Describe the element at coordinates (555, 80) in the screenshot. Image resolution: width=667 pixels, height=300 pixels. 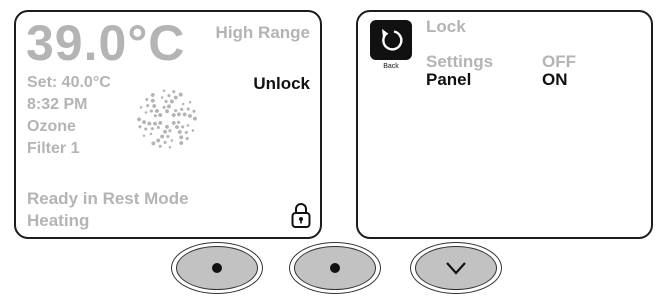
I see `panel-lock-value: ON` at that location.